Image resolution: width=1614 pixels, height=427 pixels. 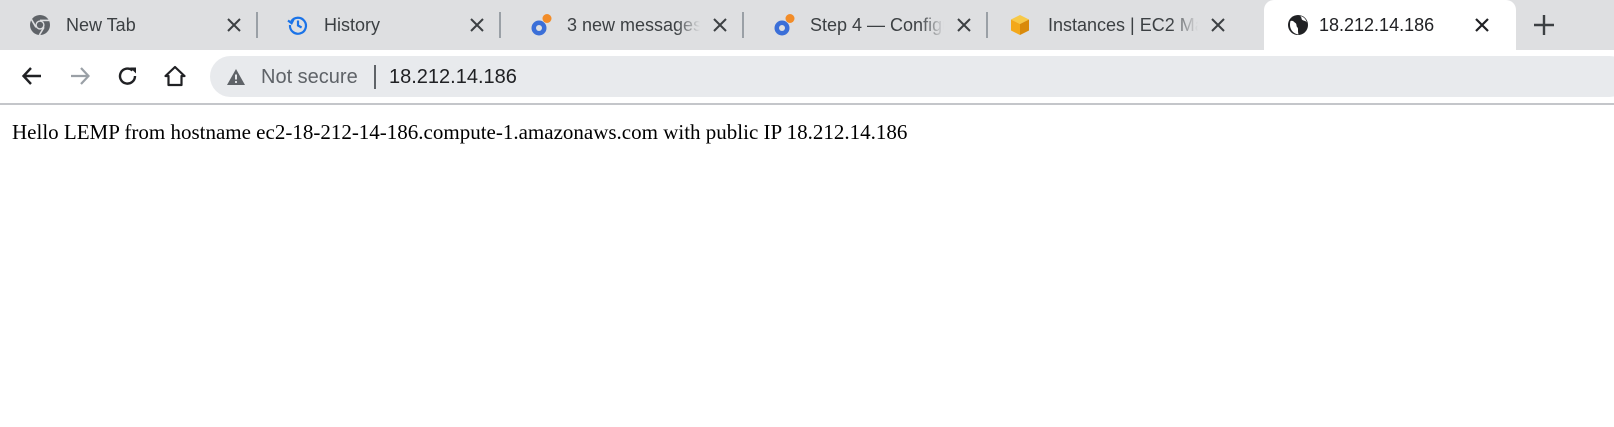 I want to click on new-tab-plus-icon, so click(x=1544, y=25).